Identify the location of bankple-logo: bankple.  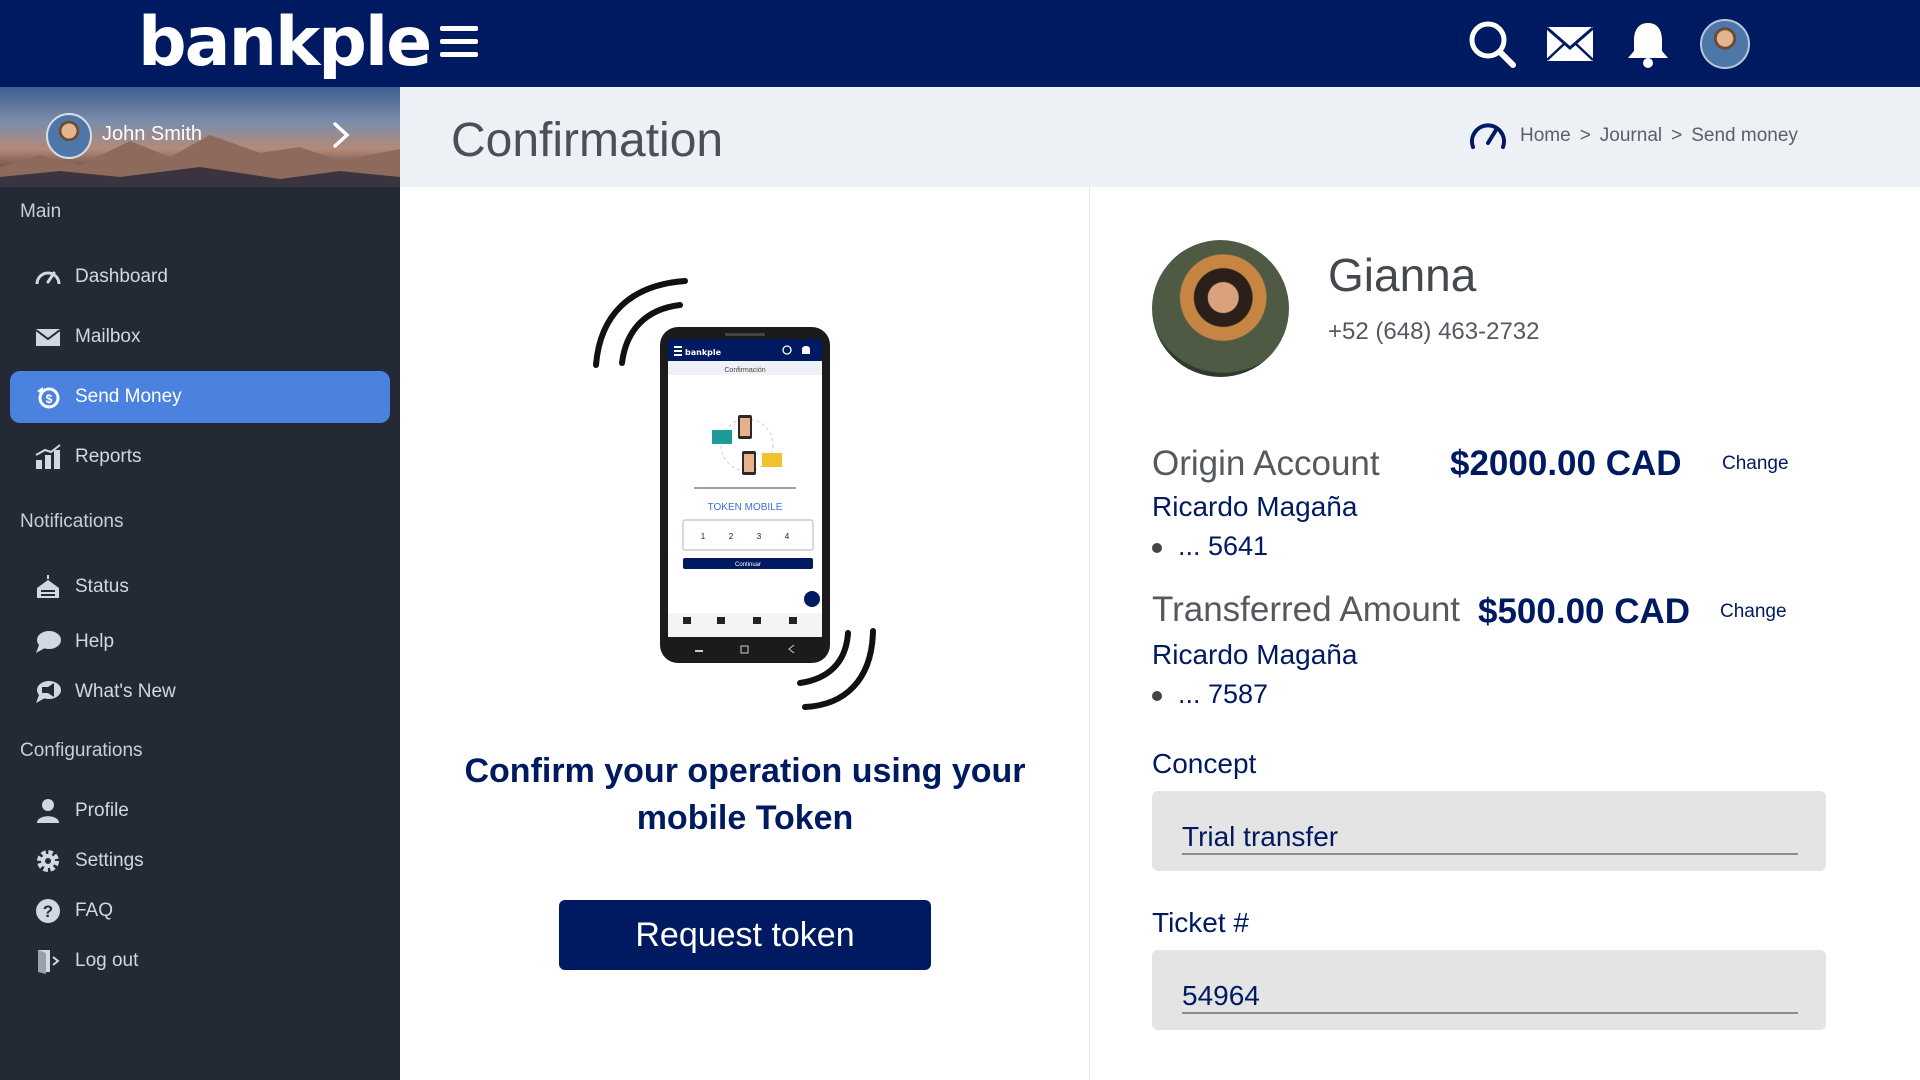
(285, 43).